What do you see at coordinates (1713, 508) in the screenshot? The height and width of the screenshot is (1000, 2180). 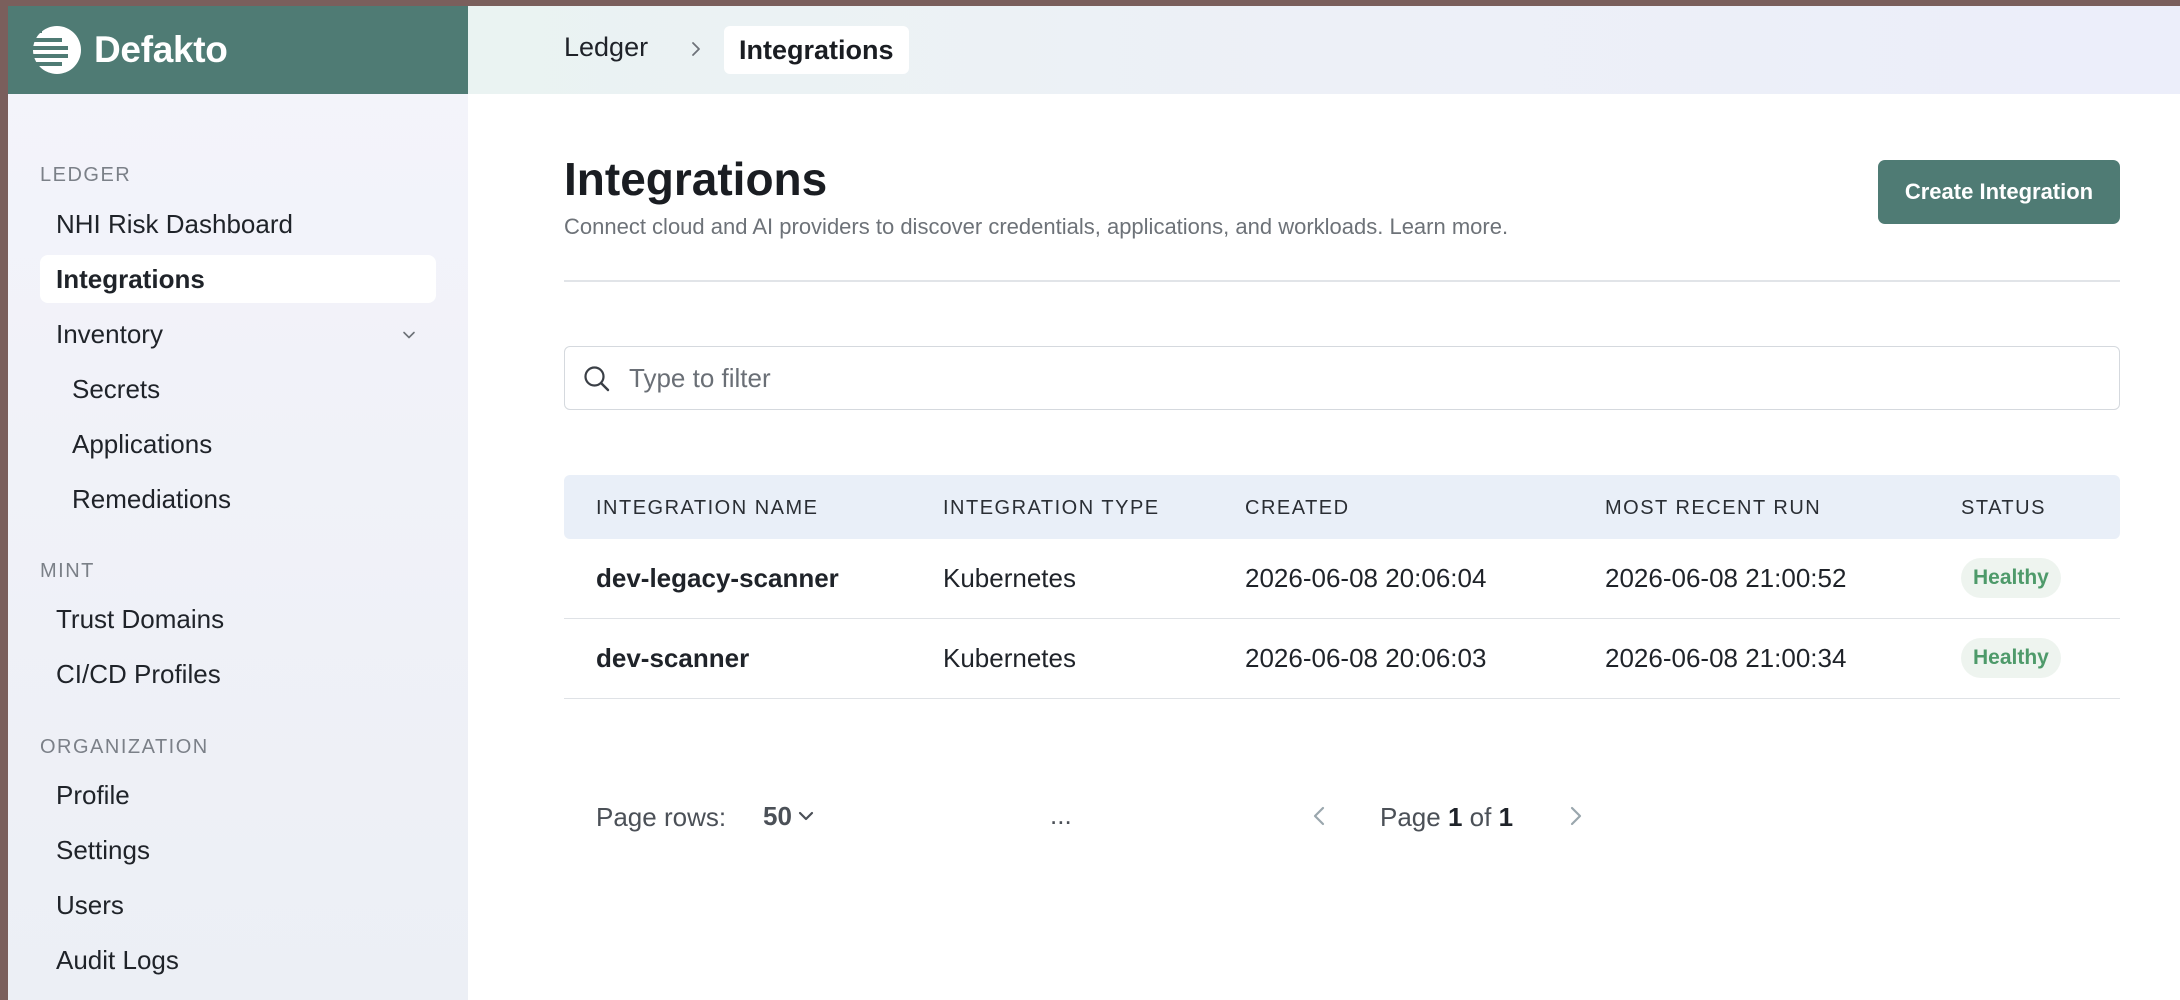 I see `column-header-most-recent-run: MOST RECENT RUN` at bounding box center [1713, 508].